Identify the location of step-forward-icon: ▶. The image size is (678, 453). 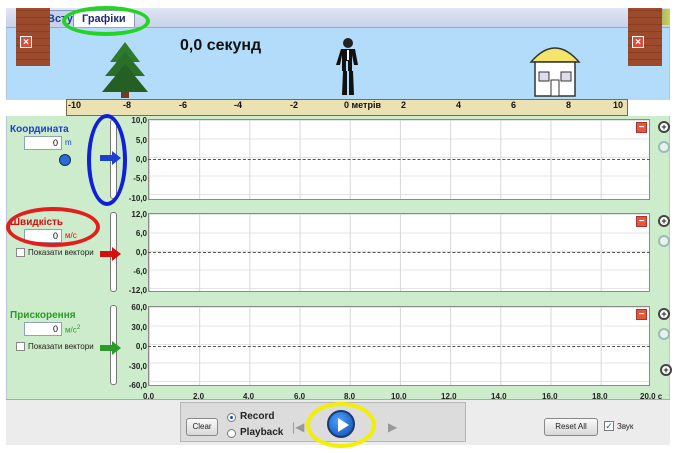
(392, 427).